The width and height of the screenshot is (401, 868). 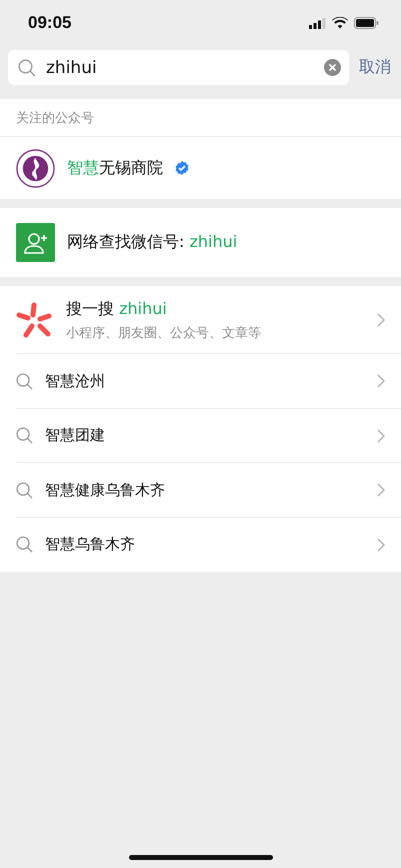 I want to click on search-field: zhihui, so click(x=178, y=67).